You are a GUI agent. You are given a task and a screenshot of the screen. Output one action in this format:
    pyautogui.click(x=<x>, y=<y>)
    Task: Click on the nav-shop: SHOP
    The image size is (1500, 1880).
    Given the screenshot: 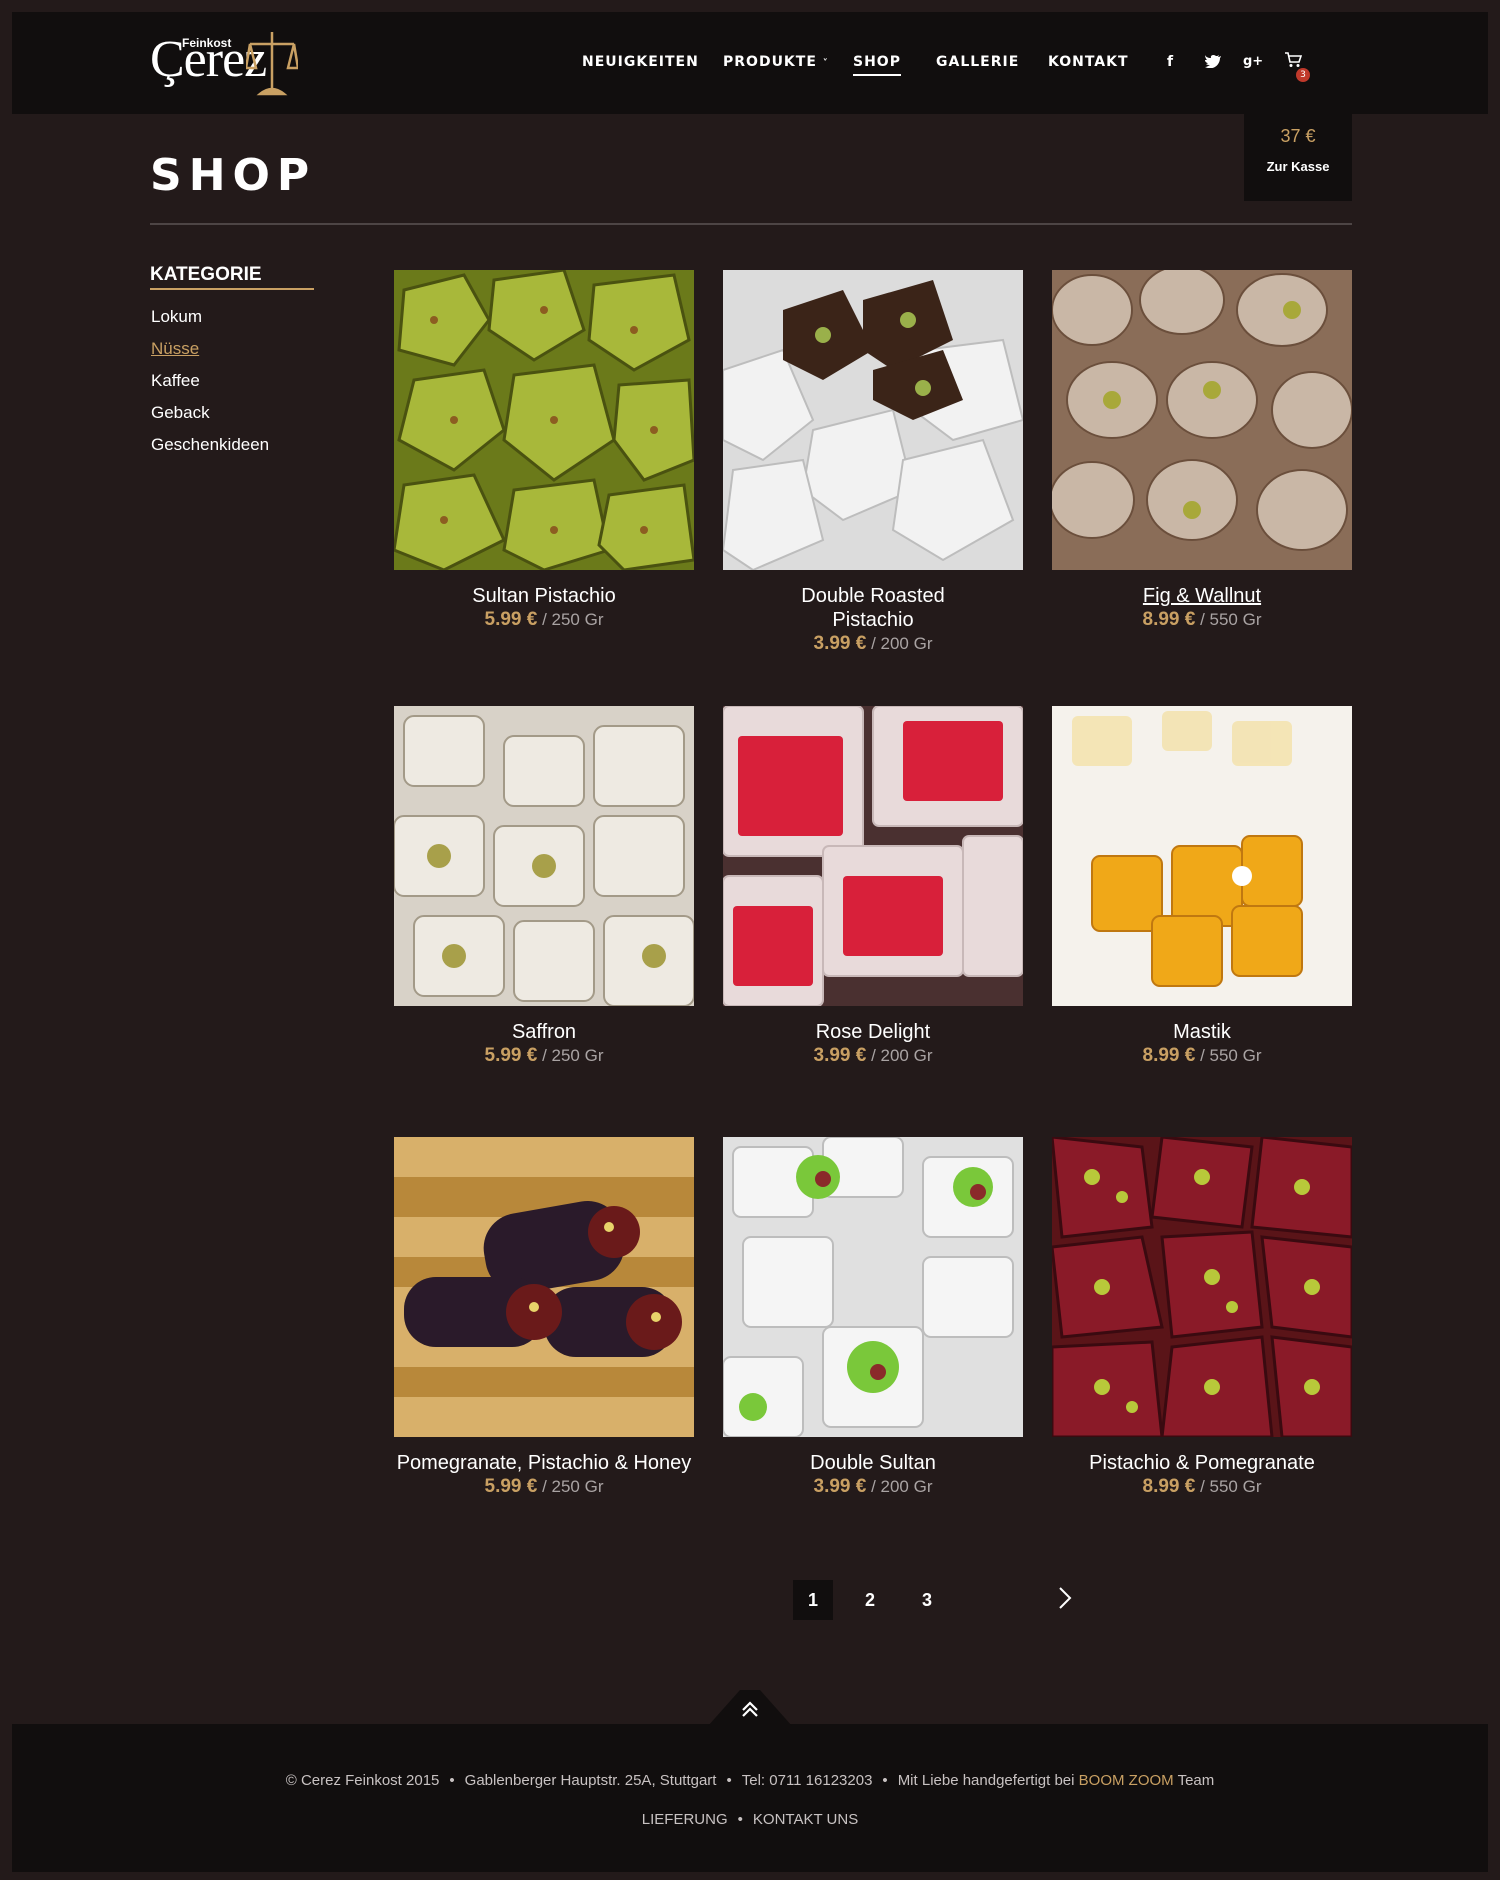 What is the action you would take?
    pyautogui.click(x=877, y=65)
    